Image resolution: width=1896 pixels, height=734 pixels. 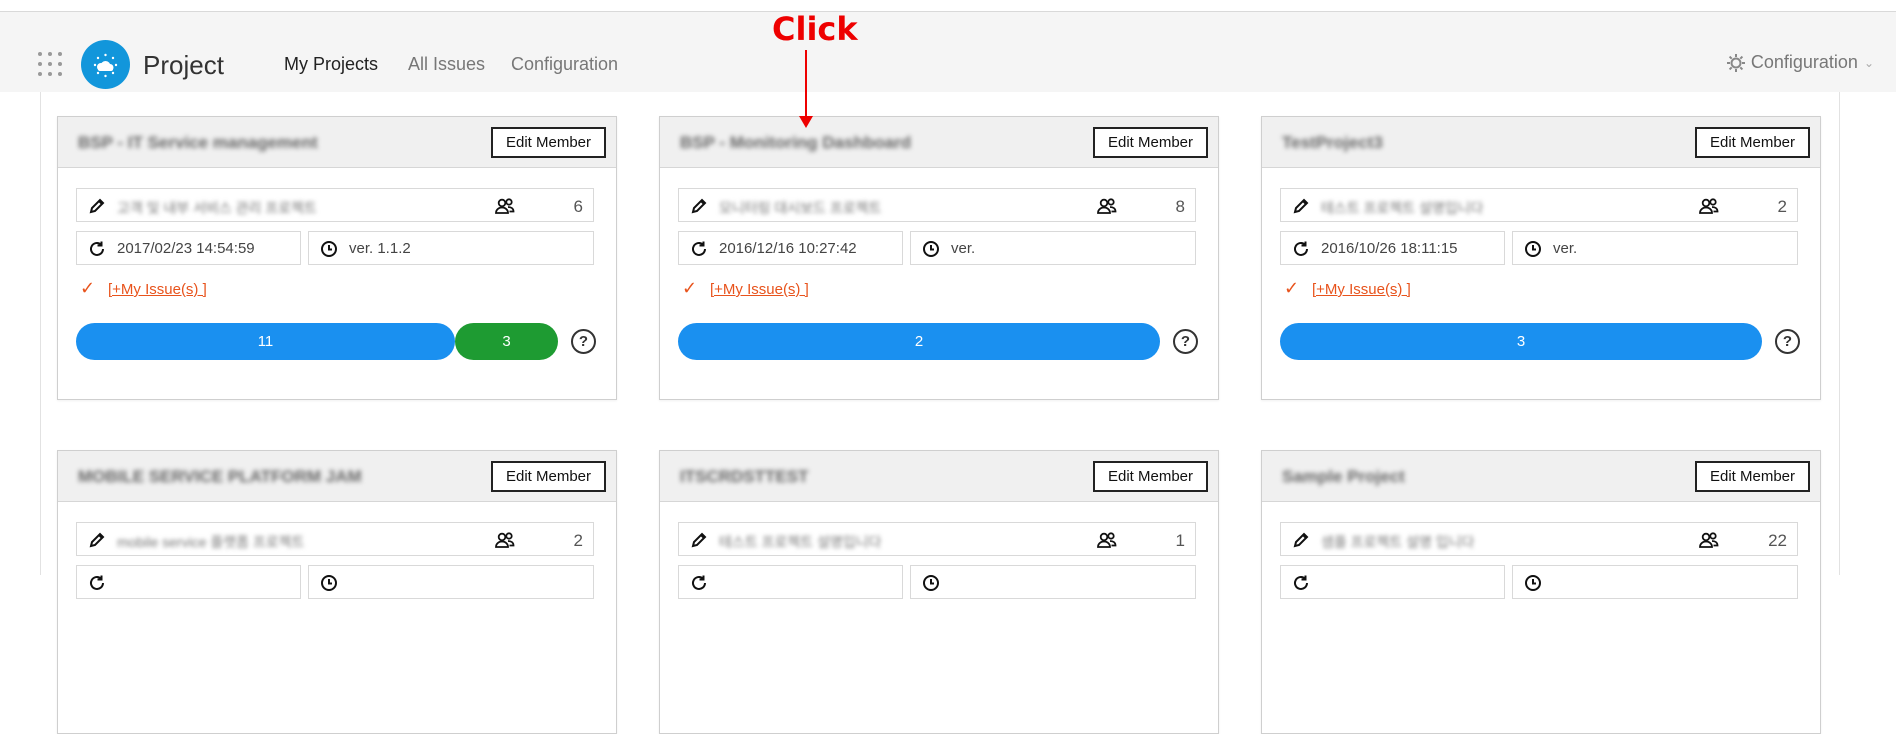 I want to click on last-updated: 2016/12/16 10:27:42, so click(x=788, y=248).